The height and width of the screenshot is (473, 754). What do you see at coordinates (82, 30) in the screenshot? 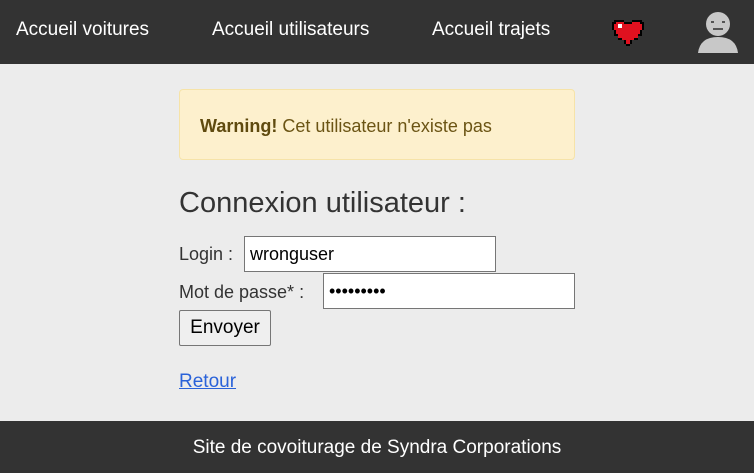
I see `nav-link-cars: Accueil voitures` at bounding box center [82, 30].